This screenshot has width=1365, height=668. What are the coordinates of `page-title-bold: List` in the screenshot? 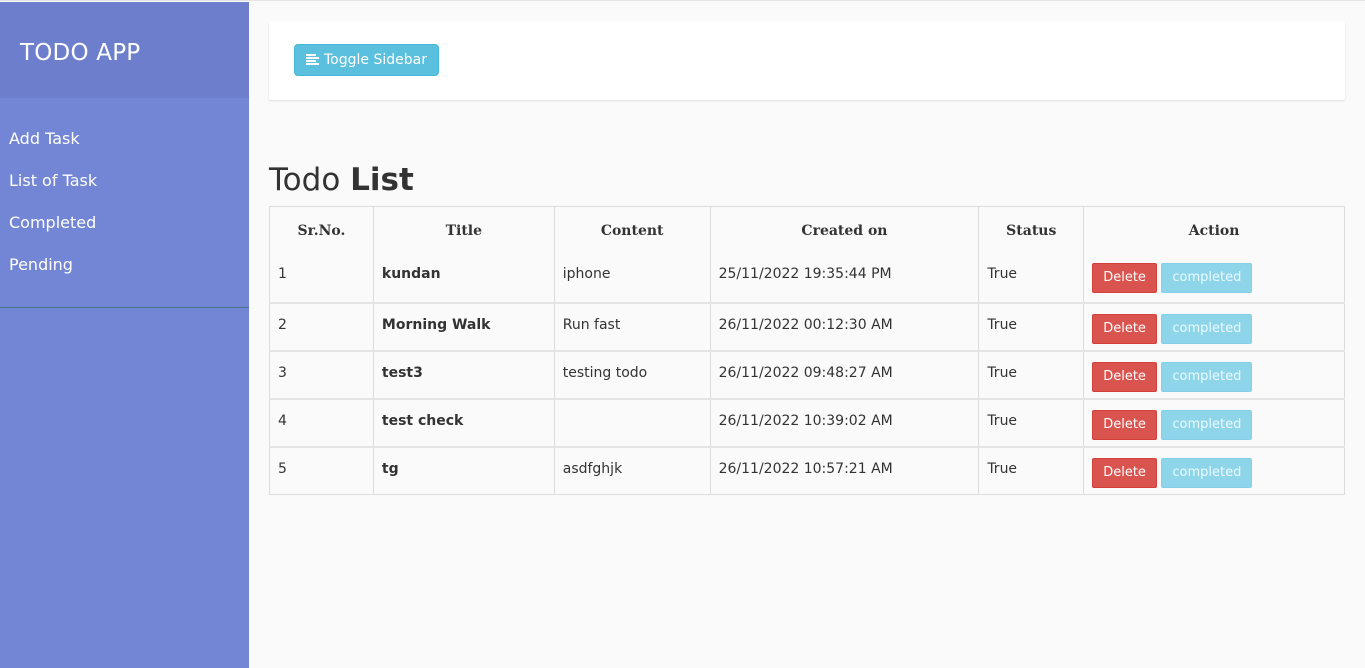 It's located at (382, 180).